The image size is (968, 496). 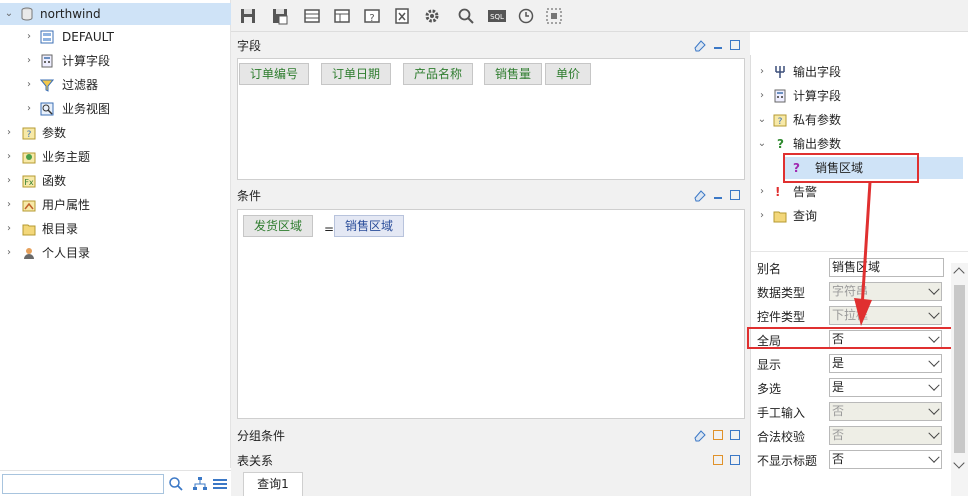 I want to click on prop-display-select: 是, so click(x=885, y=363).